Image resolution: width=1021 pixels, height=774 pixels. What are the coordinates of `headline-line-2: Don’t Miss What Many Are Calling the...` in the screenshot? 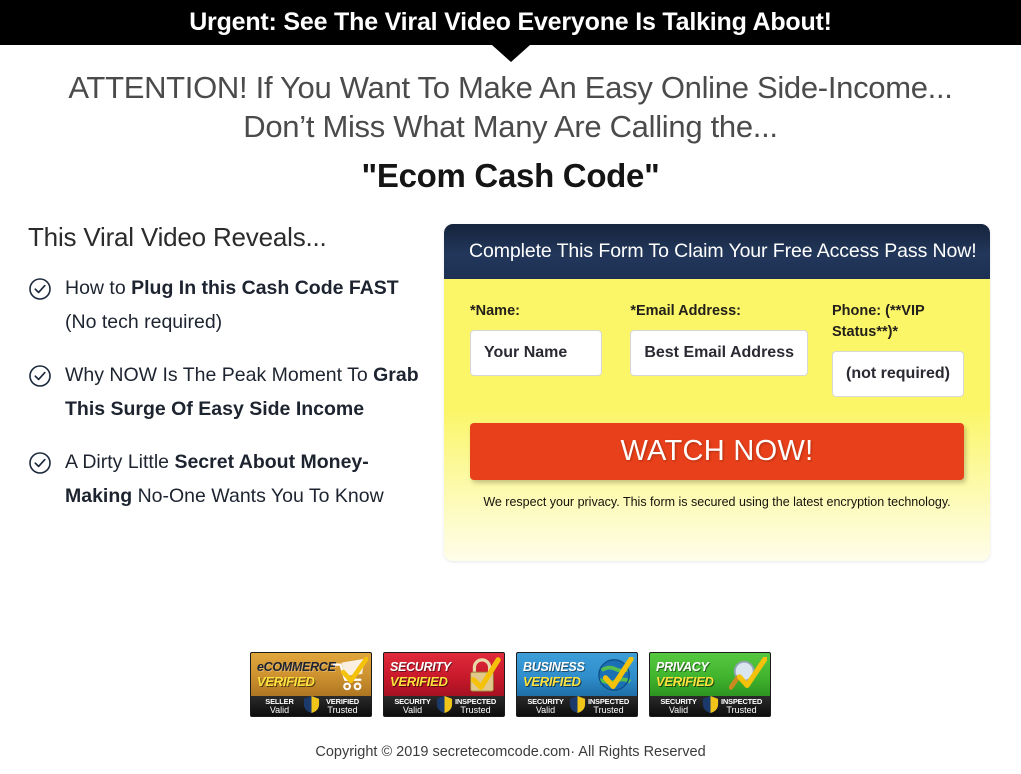 It's located at (510, 126).